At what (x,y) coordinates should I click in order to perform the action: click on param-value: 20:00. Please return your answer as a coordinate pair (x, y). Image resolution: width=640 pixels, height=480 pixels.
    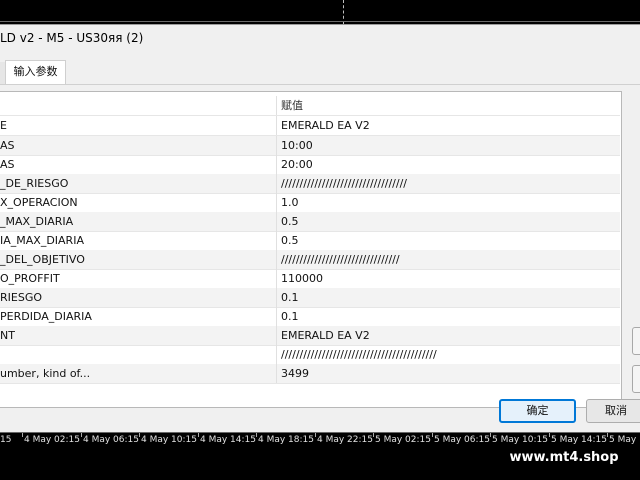
    Looking at the image, I should click on (446, 164).